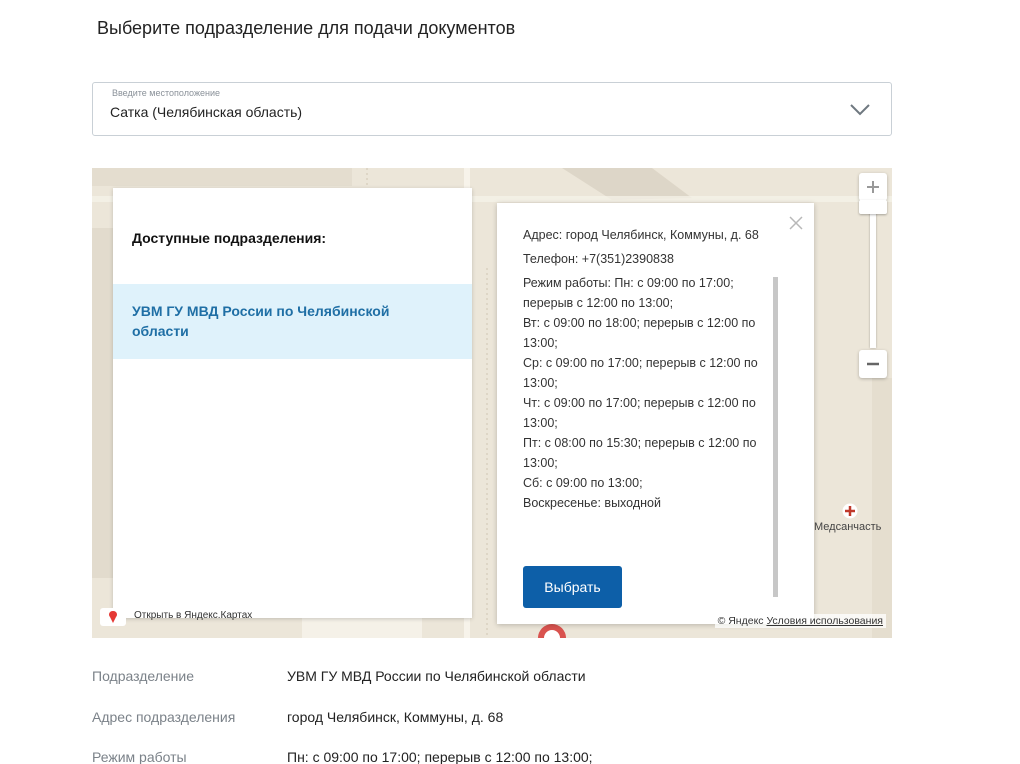  I want to click on minus-icon, so click(873, 364).